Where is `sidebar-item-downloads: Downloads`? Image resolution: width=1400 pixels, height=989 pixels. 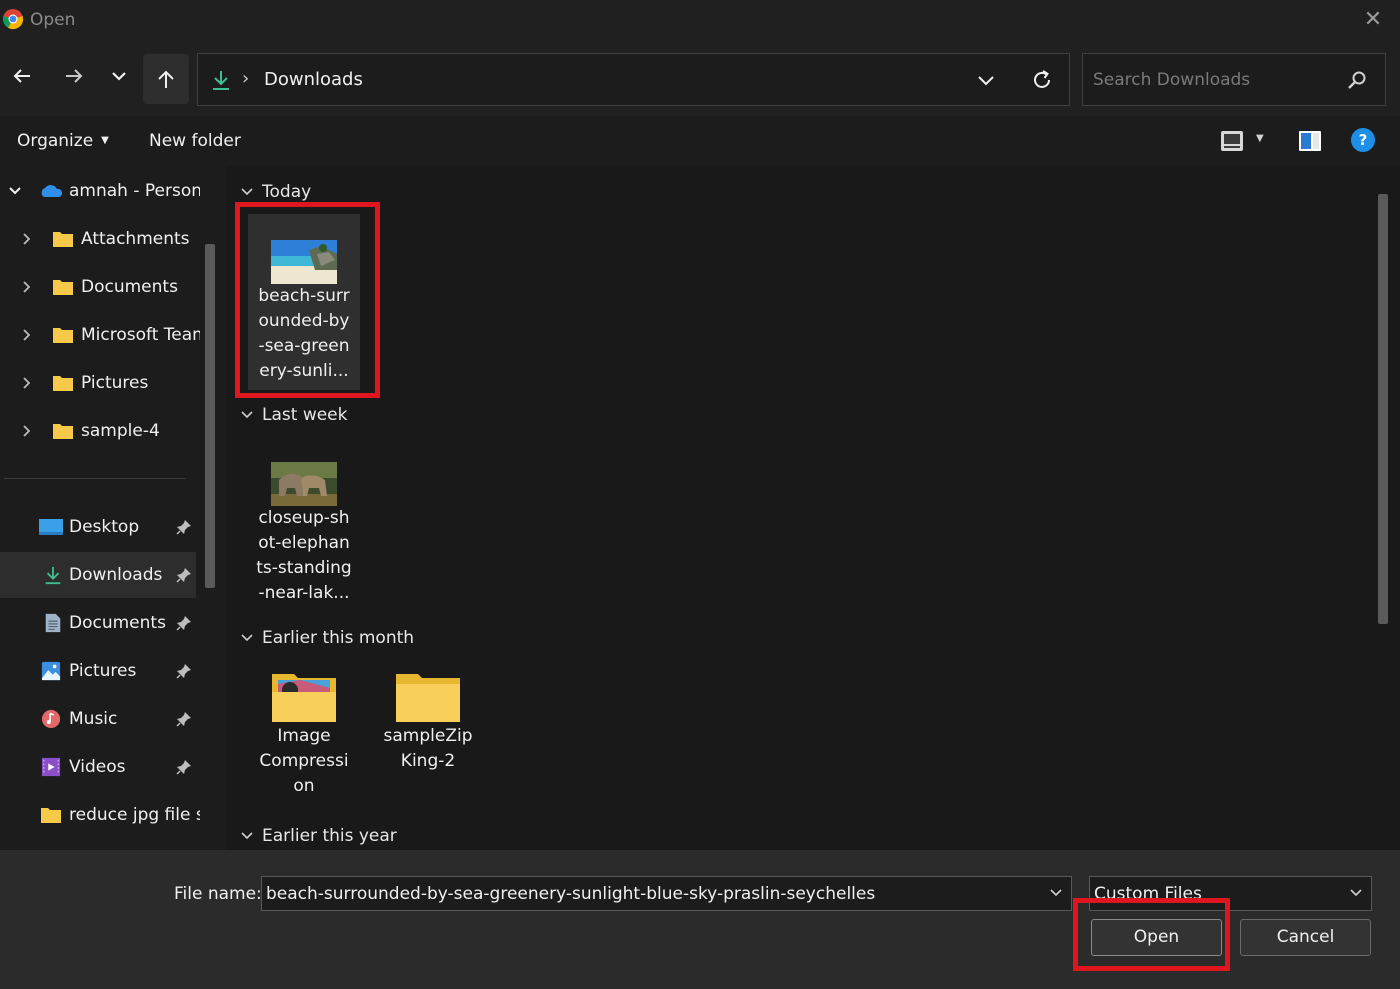
sidebar-item-downloads: Downloads is located at coordinates (98, 575).